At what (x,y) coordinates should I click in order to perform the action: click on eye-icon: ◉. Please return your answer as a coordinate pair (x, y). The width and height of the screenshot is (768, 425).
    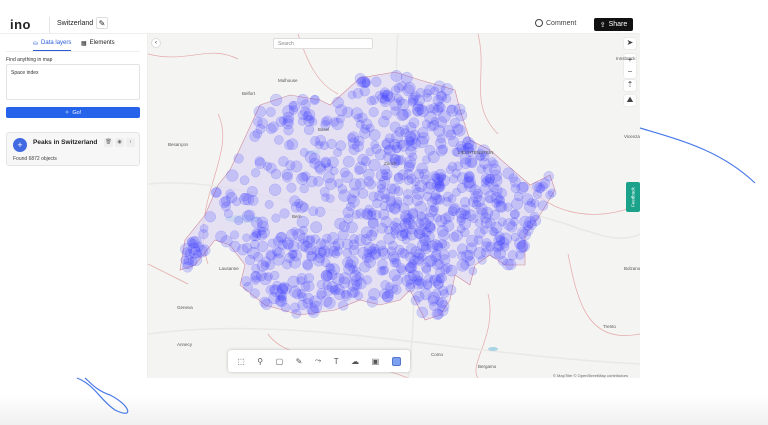
    Looking at the image, I should click on (119, 142).